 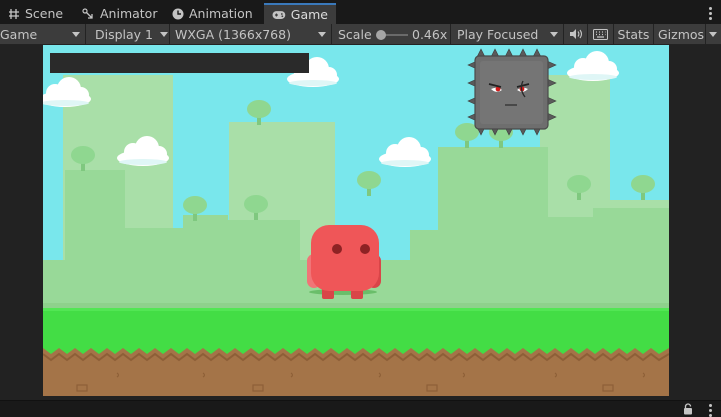 What do you see at coordinates (179, 63) in the screenshot?
I see `health-bar` at bounding box center [179, 63].